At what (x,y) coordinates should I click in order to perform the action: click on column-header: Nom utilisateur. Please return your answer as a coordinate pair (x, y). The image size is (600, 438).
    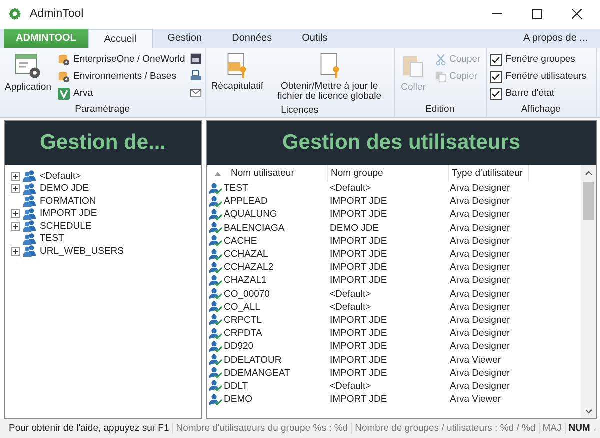
    Looking at the image, I should click on (267, 173).